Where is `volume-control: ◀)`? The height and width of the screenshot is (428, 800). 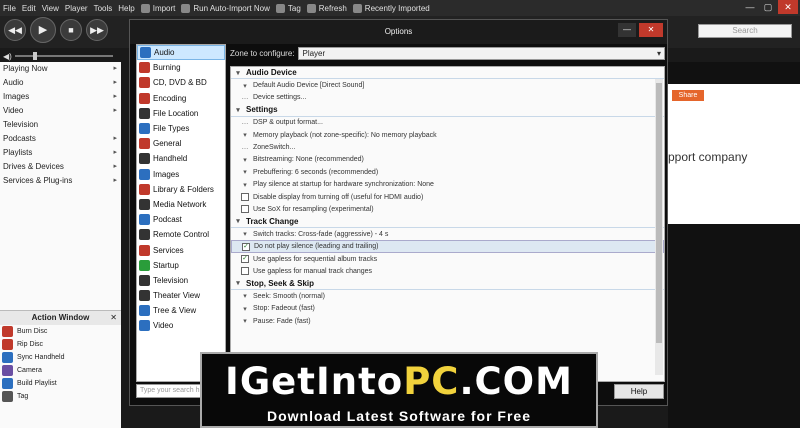
volume-control: ◀) is located at coordinates (58, 56).